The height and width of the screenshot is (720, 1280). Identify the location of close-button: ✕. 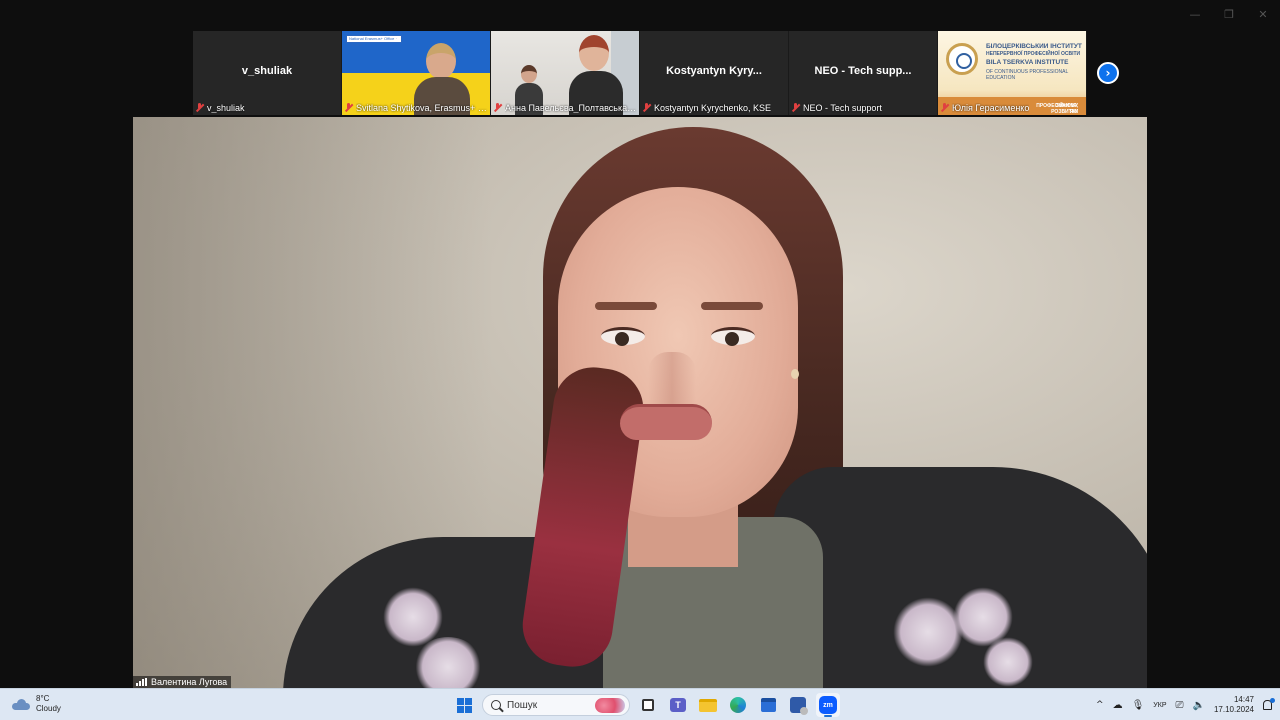
(1263, 14).